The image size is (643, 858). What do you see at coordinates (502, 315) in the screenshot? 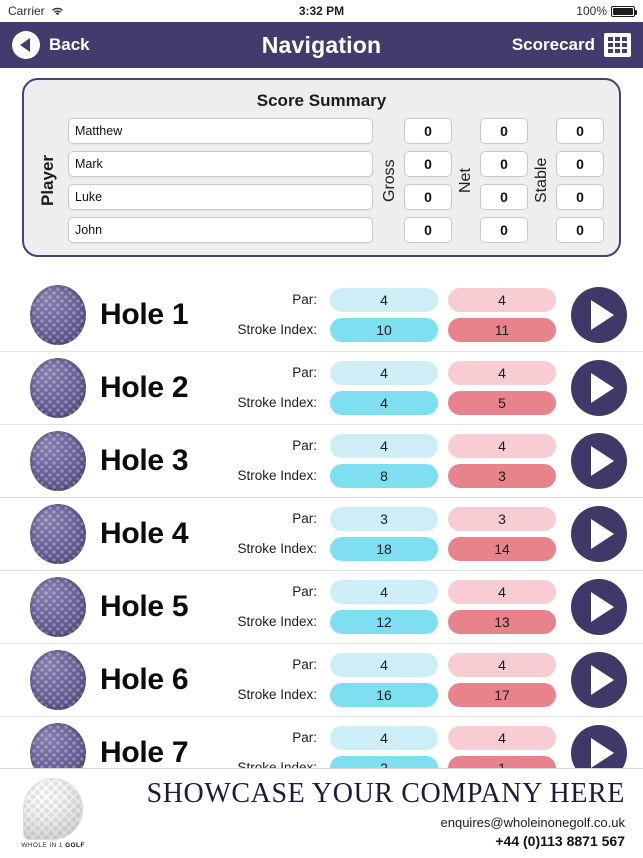
I see `pink-tee-pills: 4 11` at bounding box center [502, 315].